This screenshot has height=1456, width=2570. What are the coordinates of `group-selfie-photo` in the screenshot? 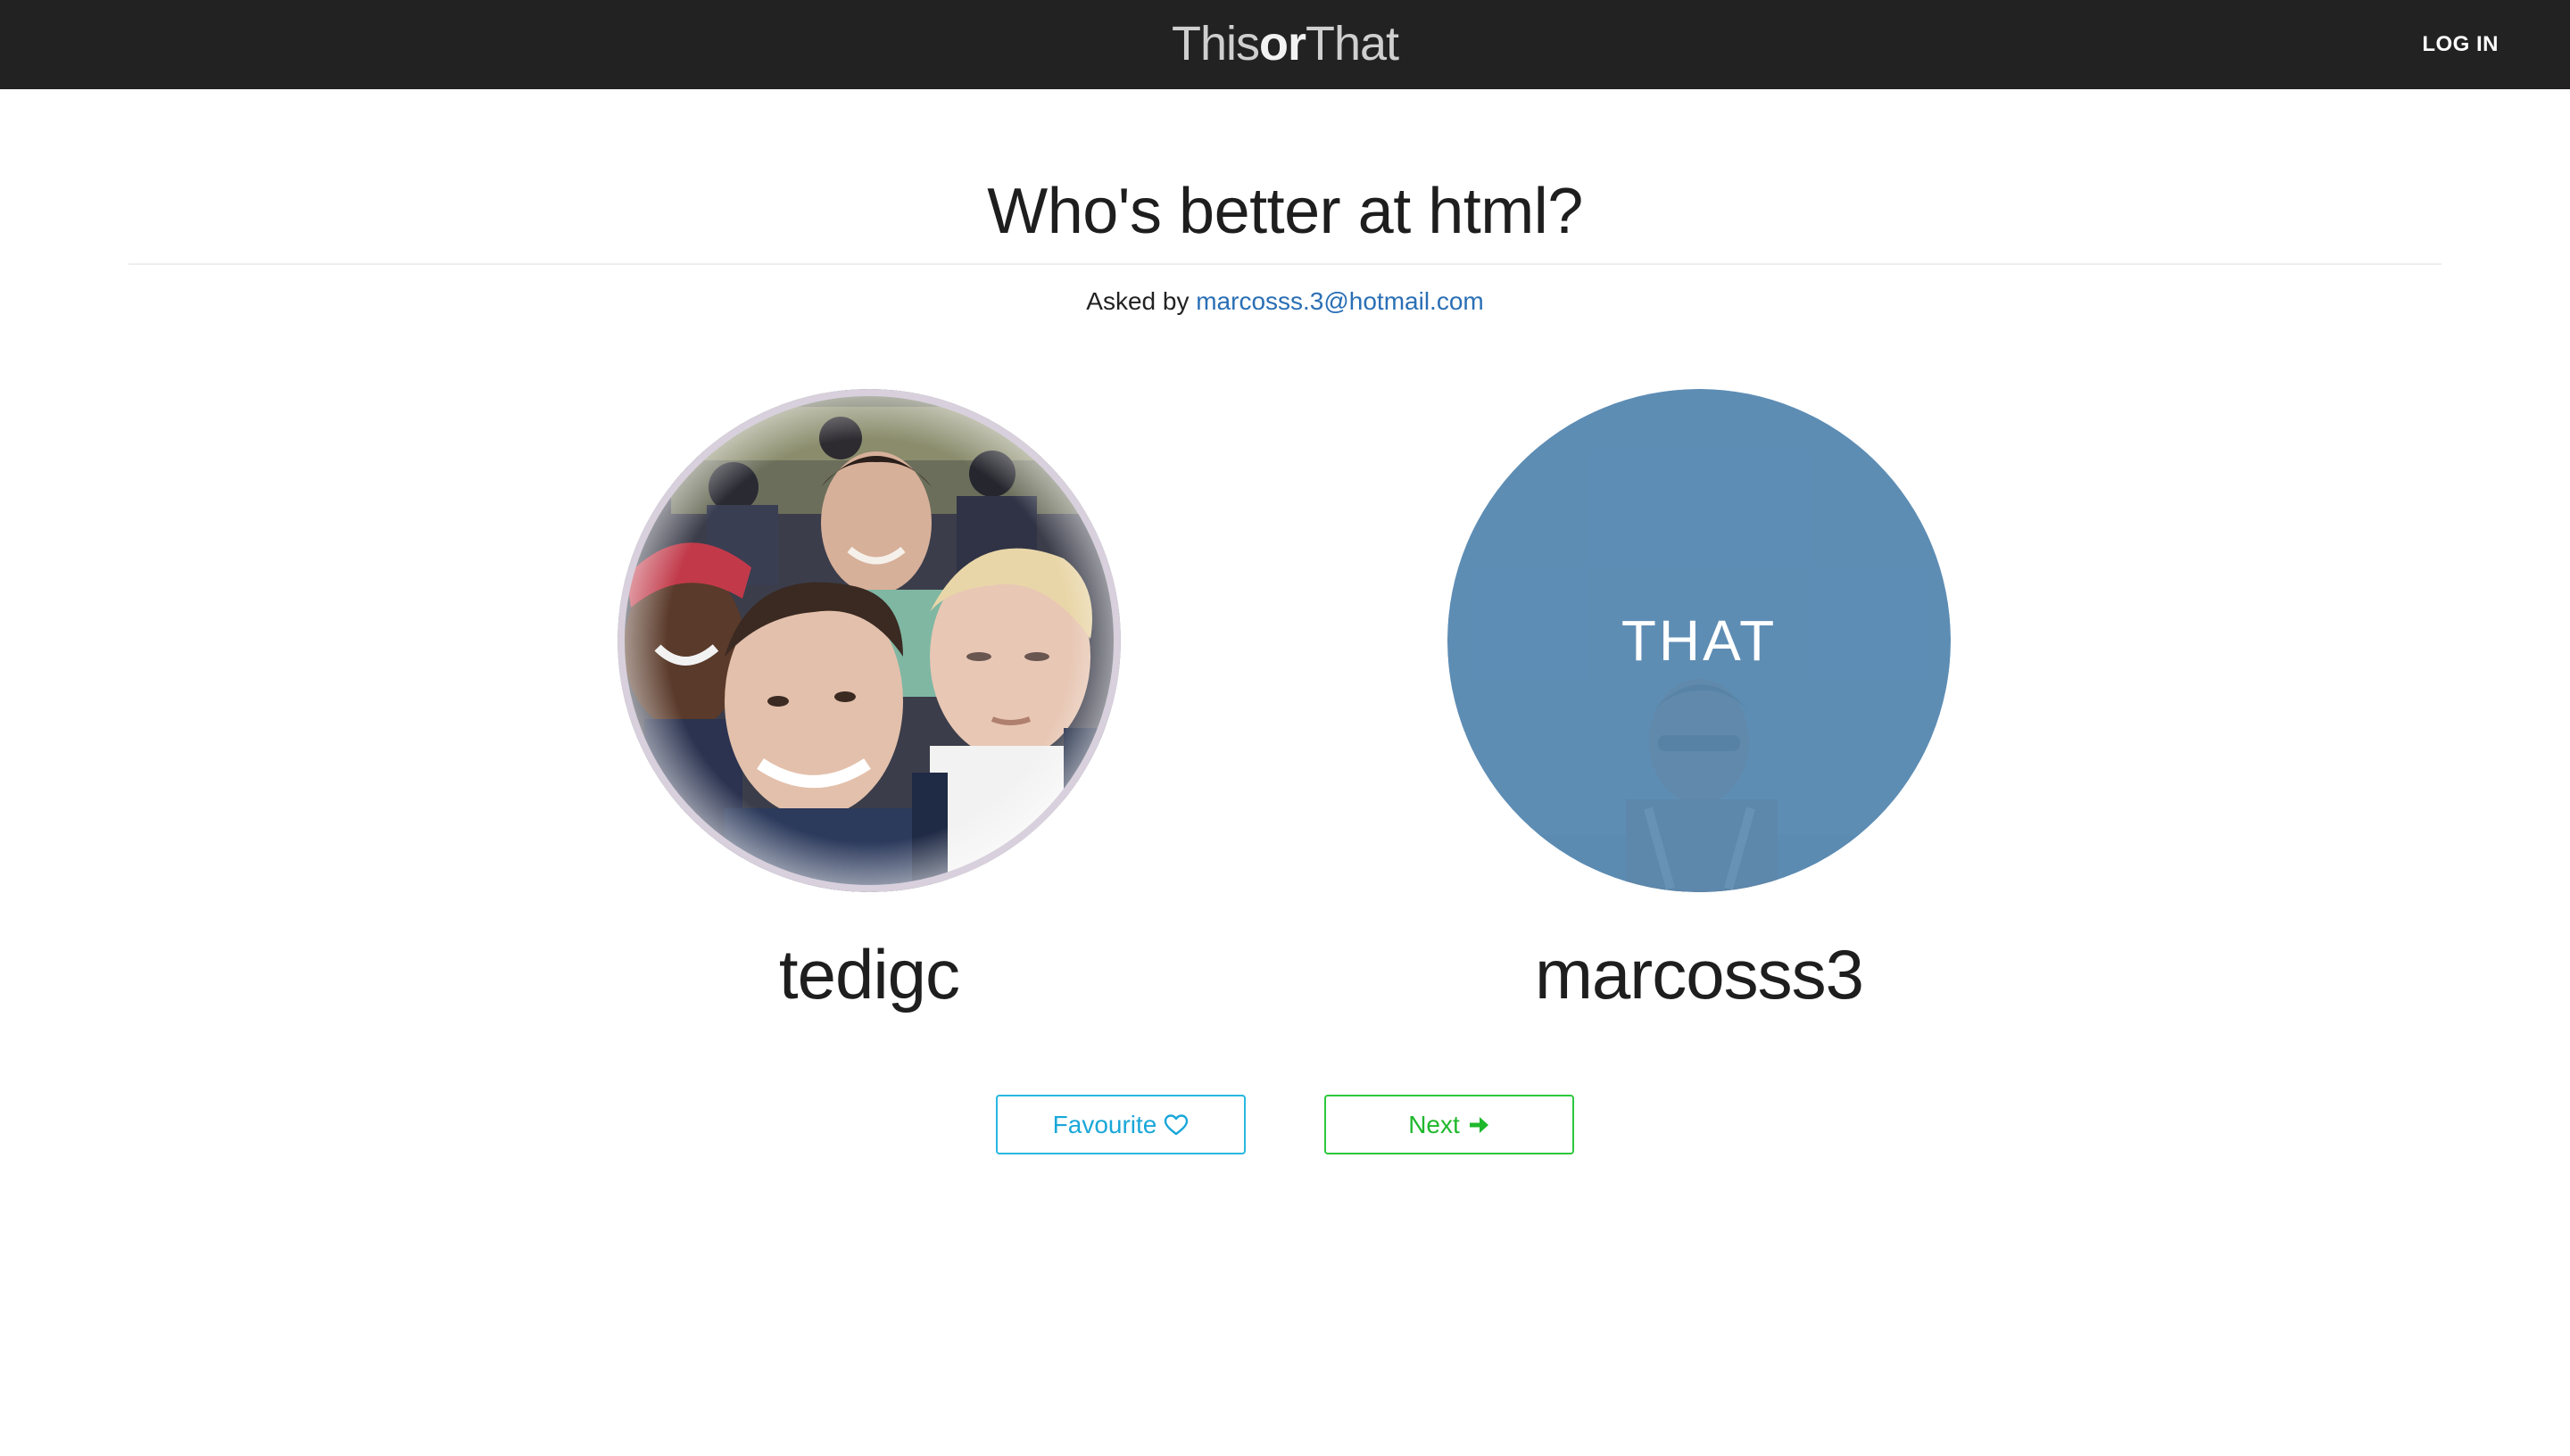 It's located at (869, 640).